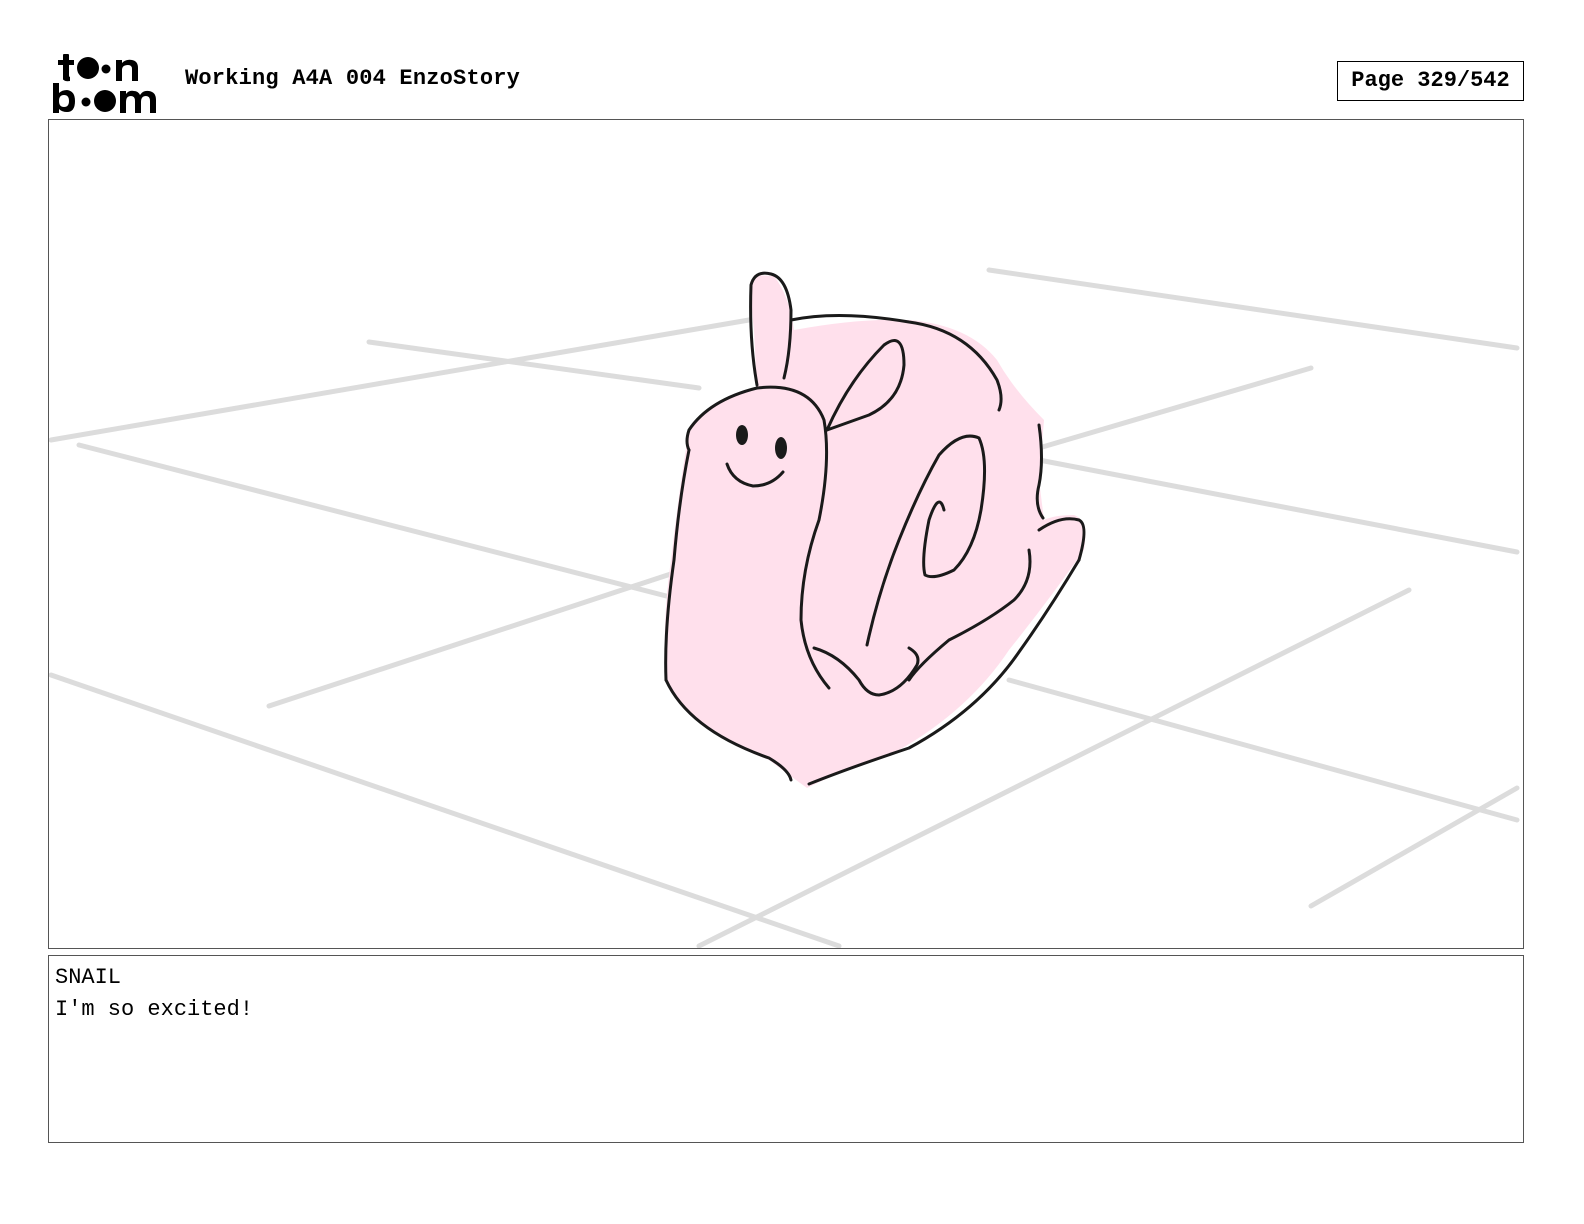  I want to click on page-number: Page 329/542, so click(1430, 81).